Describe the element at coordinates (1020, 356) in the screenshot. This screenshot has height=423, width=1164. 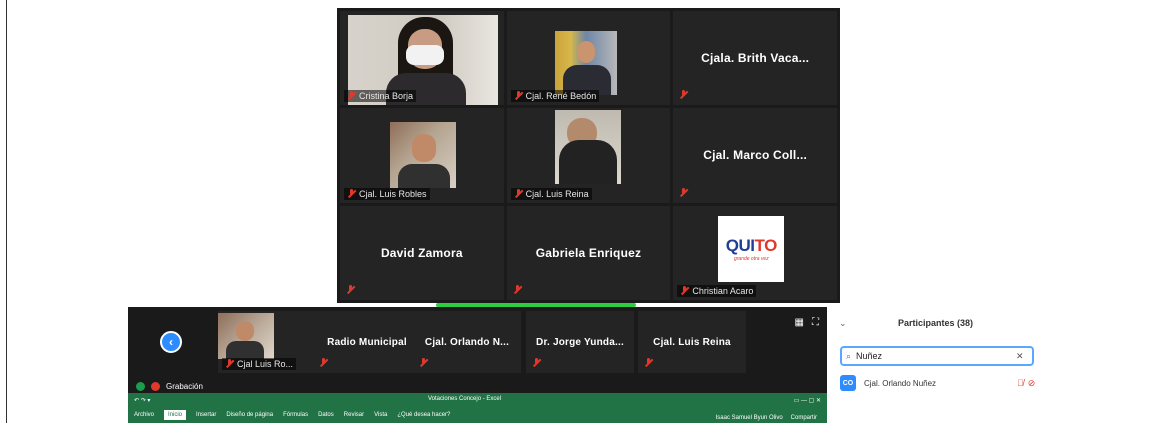
I see `clear-icon: ✕` at that location.